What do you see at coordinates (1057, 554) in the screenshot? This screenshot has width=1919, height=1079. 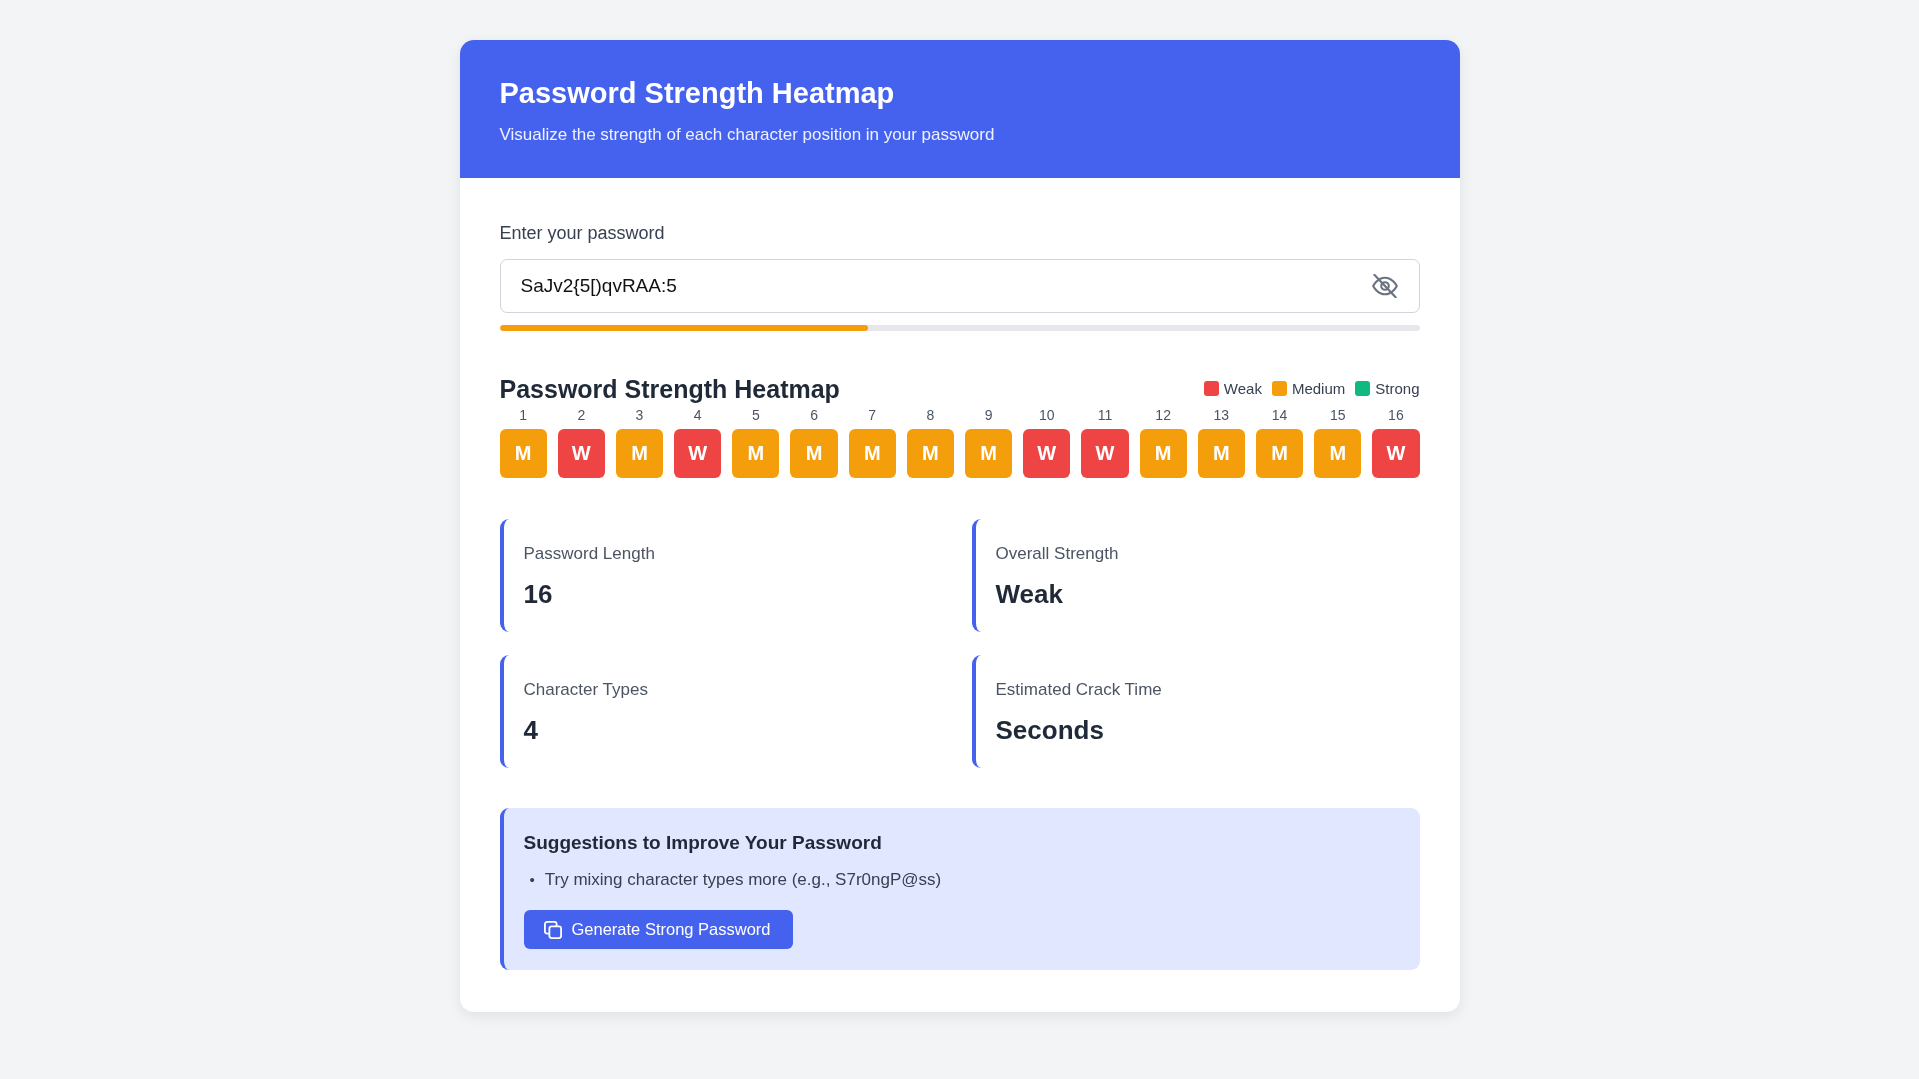 I see `stat-label: Overall Strength` at bounding box center [1057, 554].